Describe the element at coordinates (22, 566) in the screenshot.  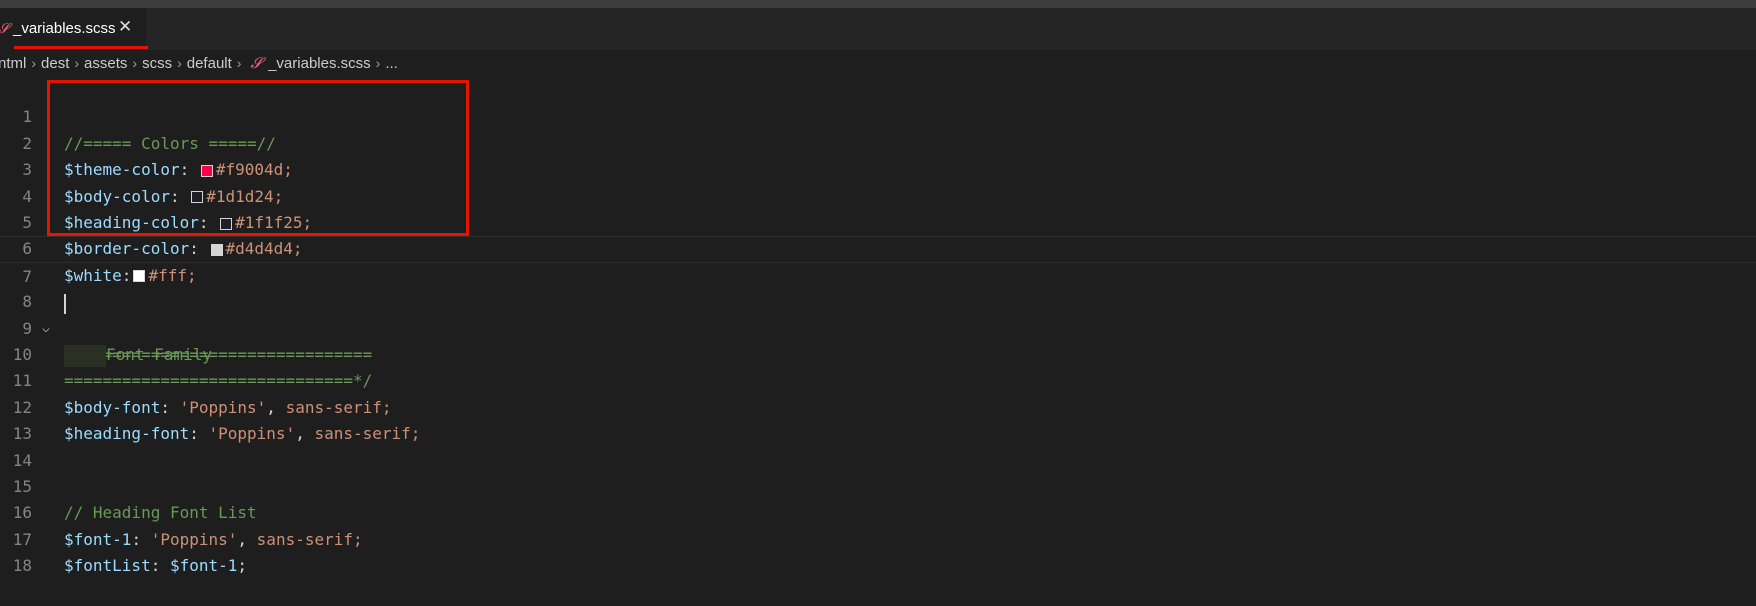
I see `line-number: 18` at that location.